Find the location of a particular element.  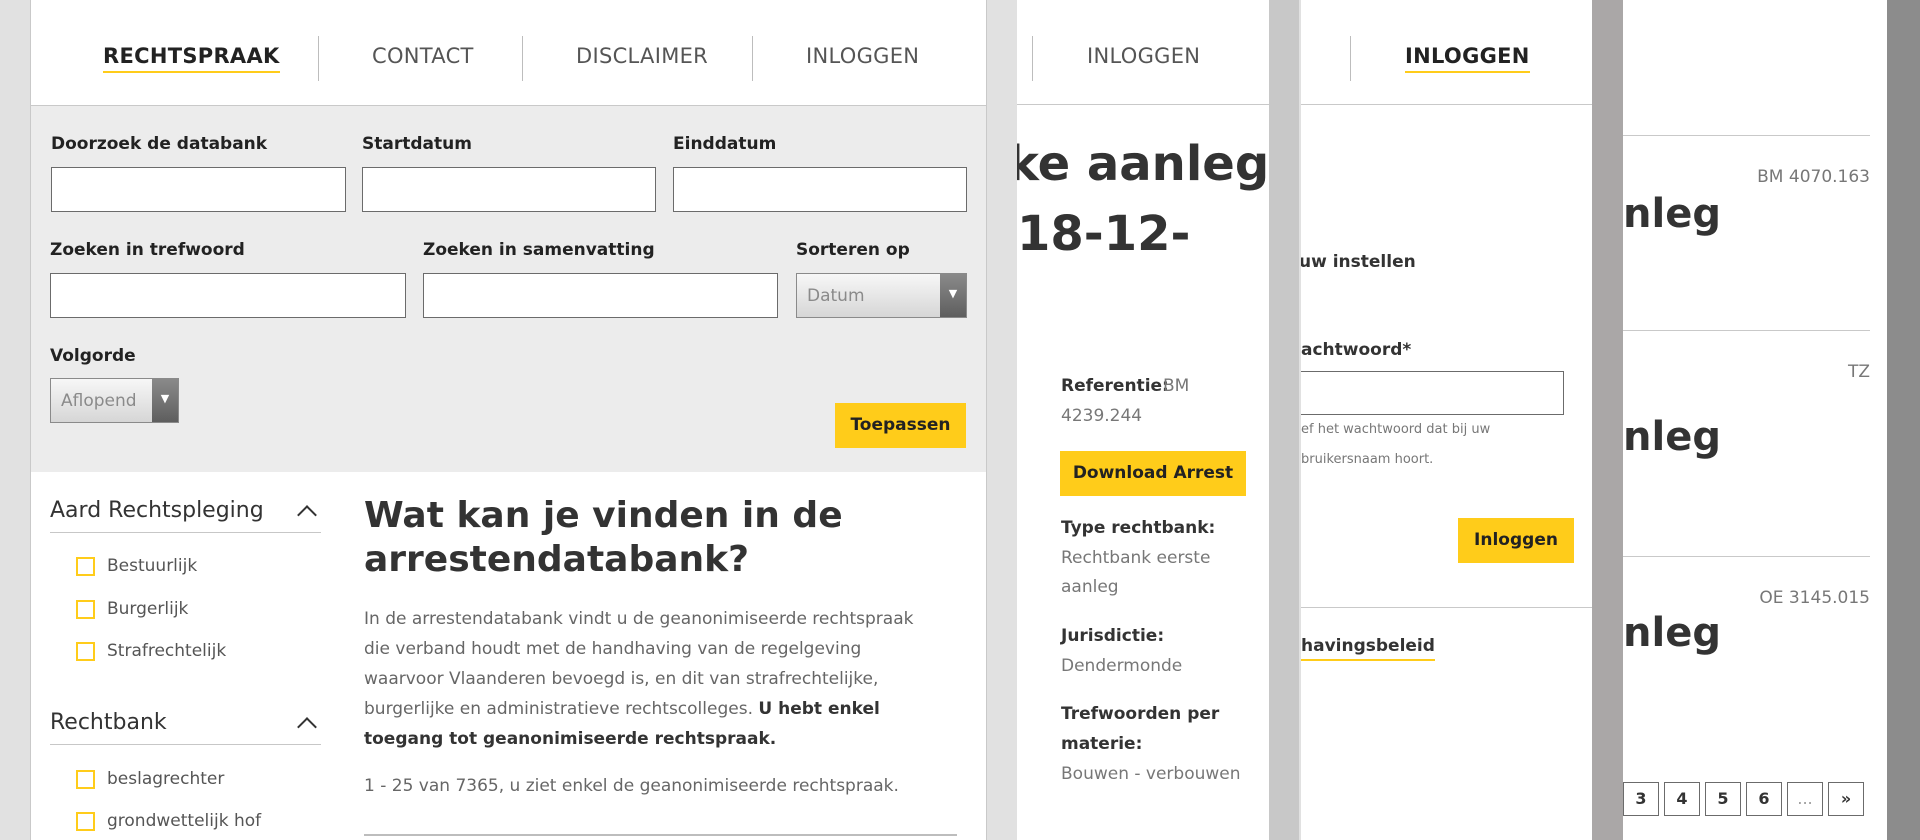

end-date-label: Einddatum is located at coordinates (725, 144).